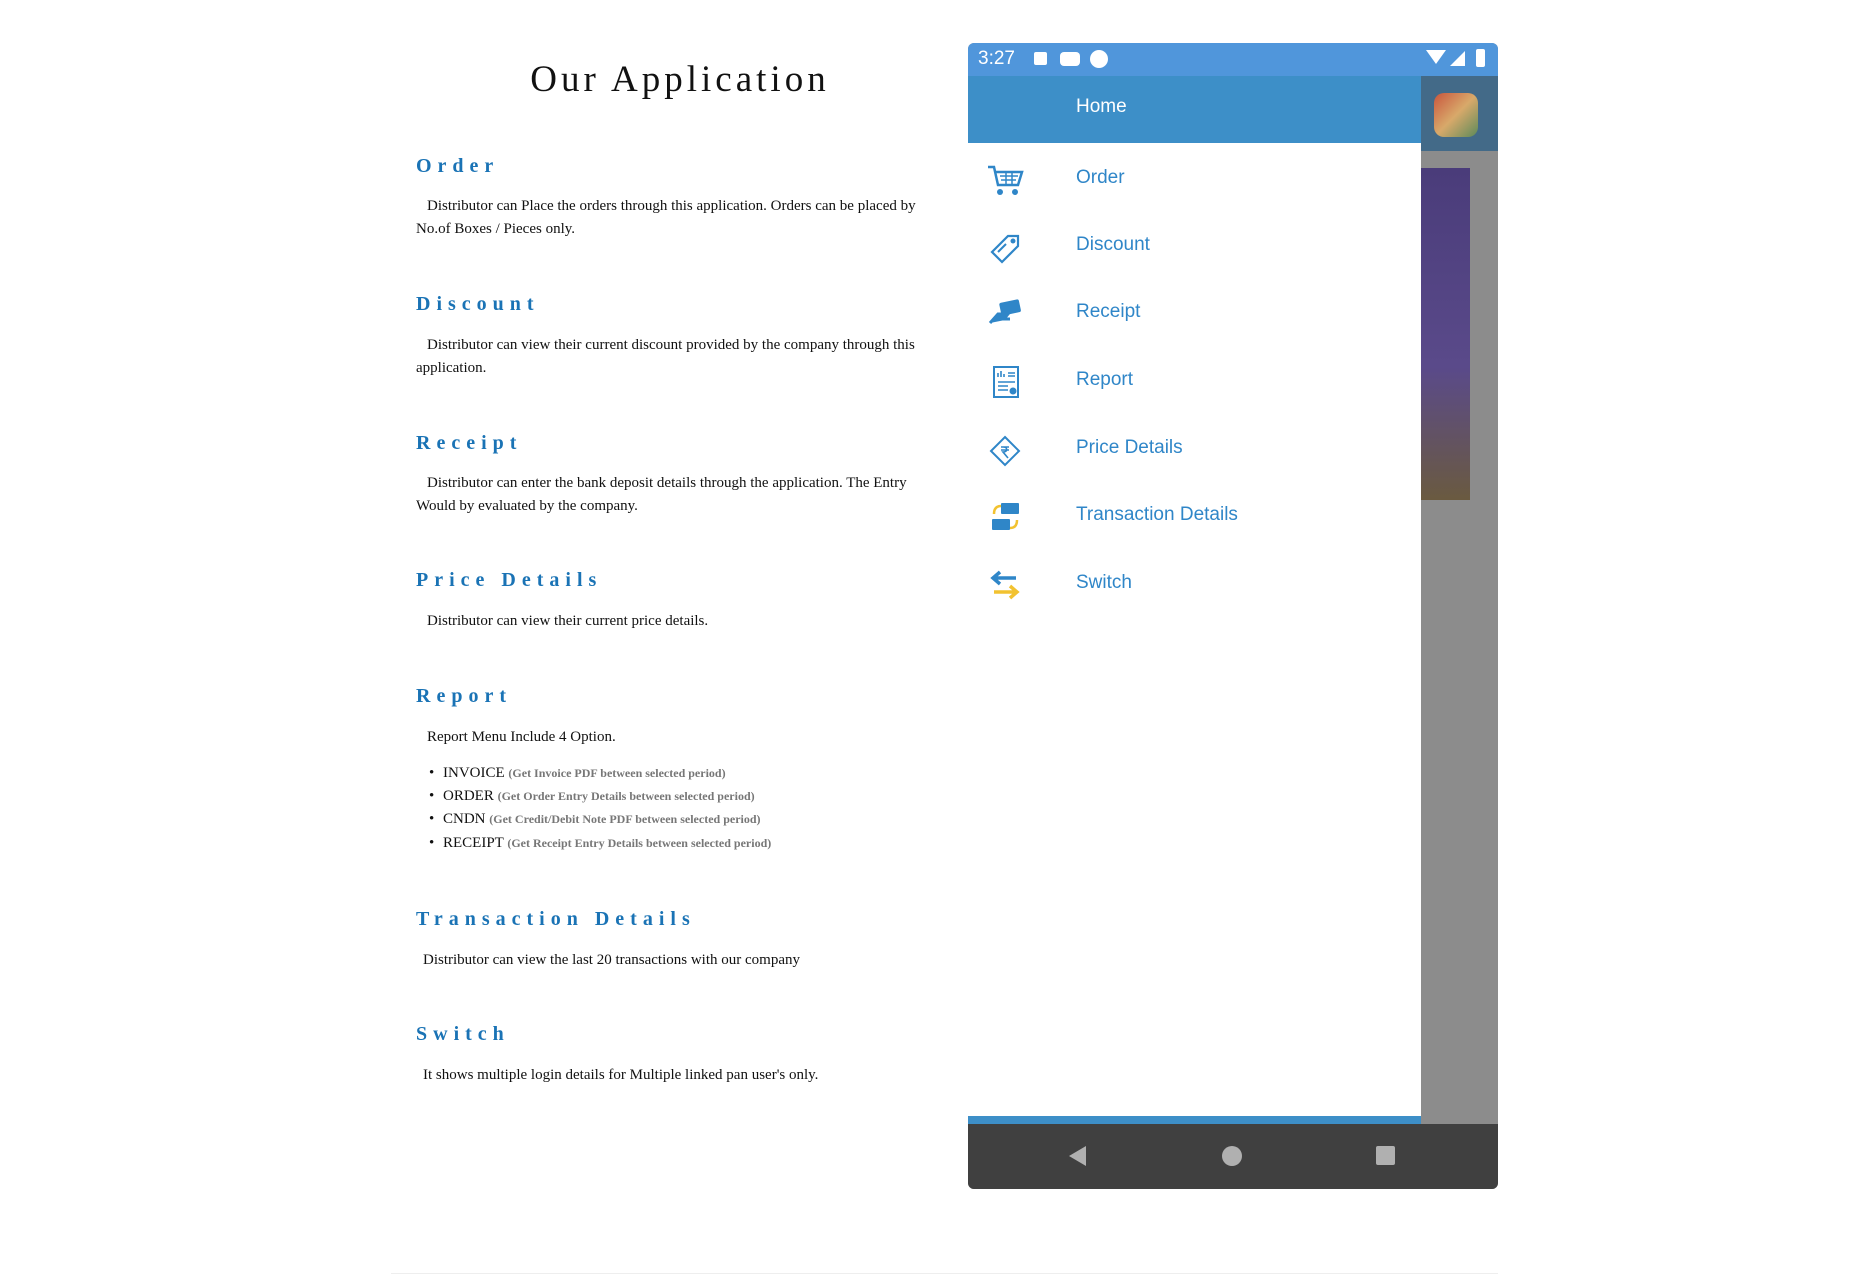  Describe the element at coordinates (1100, 177) in the screenshot. I see `menu-label: Order` at that location.